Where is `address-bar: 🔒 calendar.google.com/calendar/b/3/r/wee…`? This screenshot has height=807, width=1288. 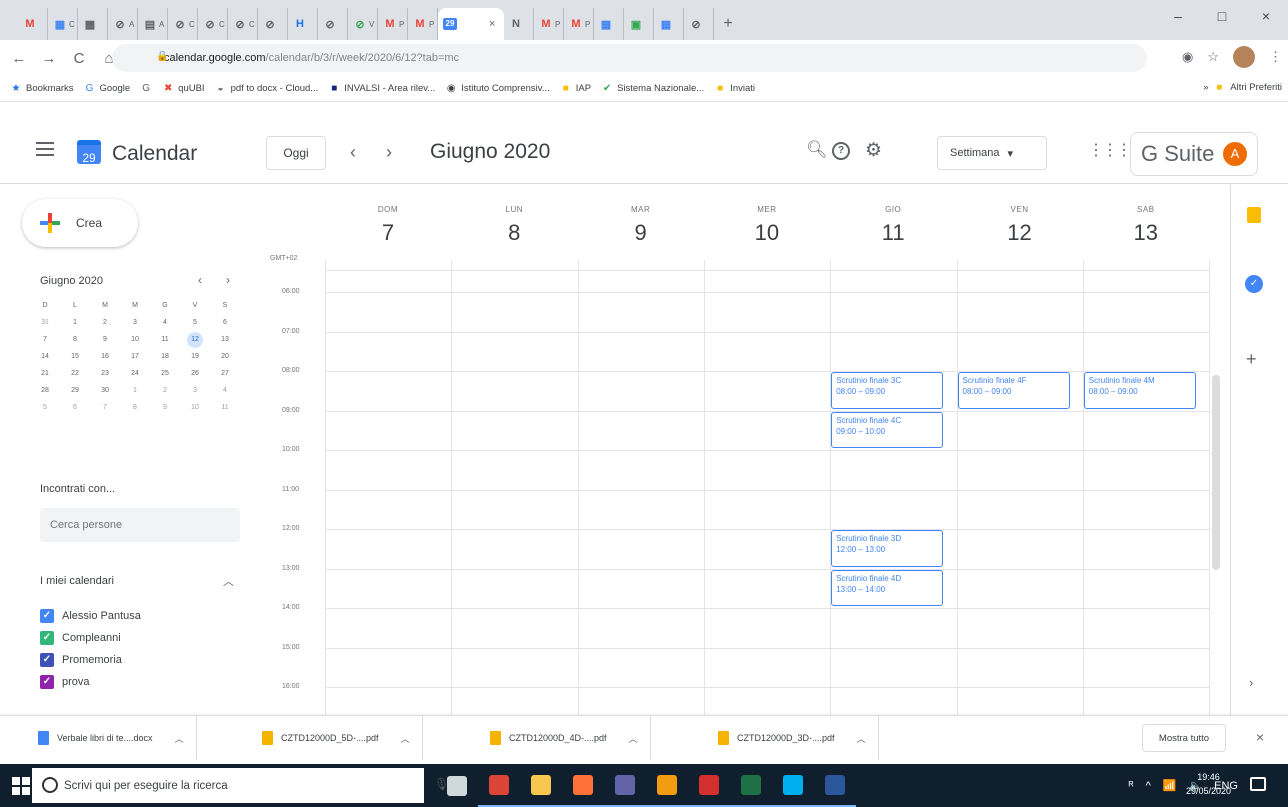
address-bar: 🔒 calendar.google.com/calendar/b/3/r/wee… is located at coordinates (629, 58).